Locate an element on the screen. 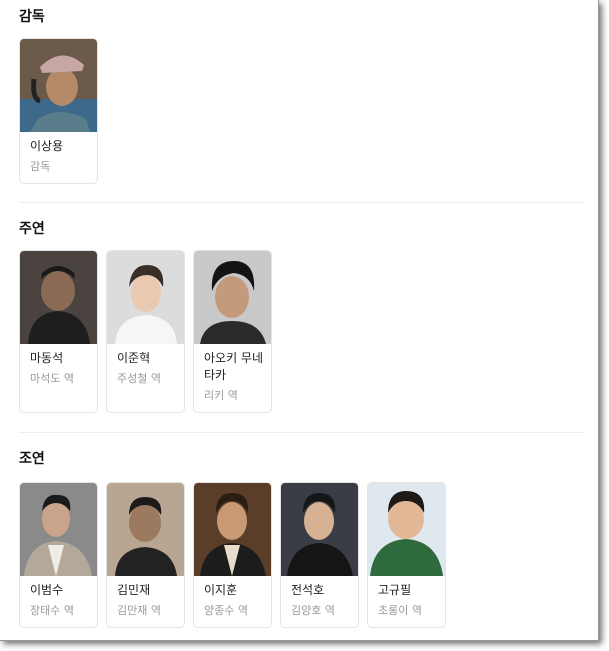 The width and height of the screenshot is (609, 651). person-name: 전석호 is located at coordinates (308, 590).